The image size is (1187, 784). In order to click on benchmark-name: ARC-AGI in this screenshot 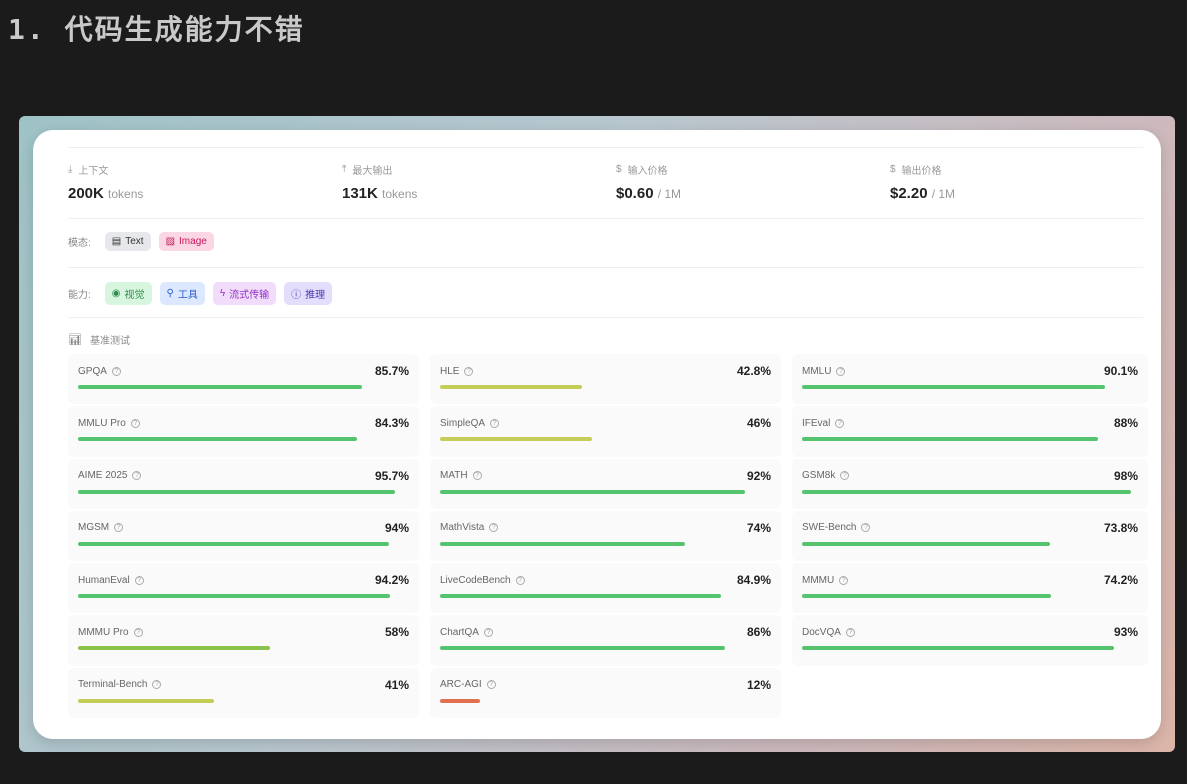, I will do `click(461, 685)`.